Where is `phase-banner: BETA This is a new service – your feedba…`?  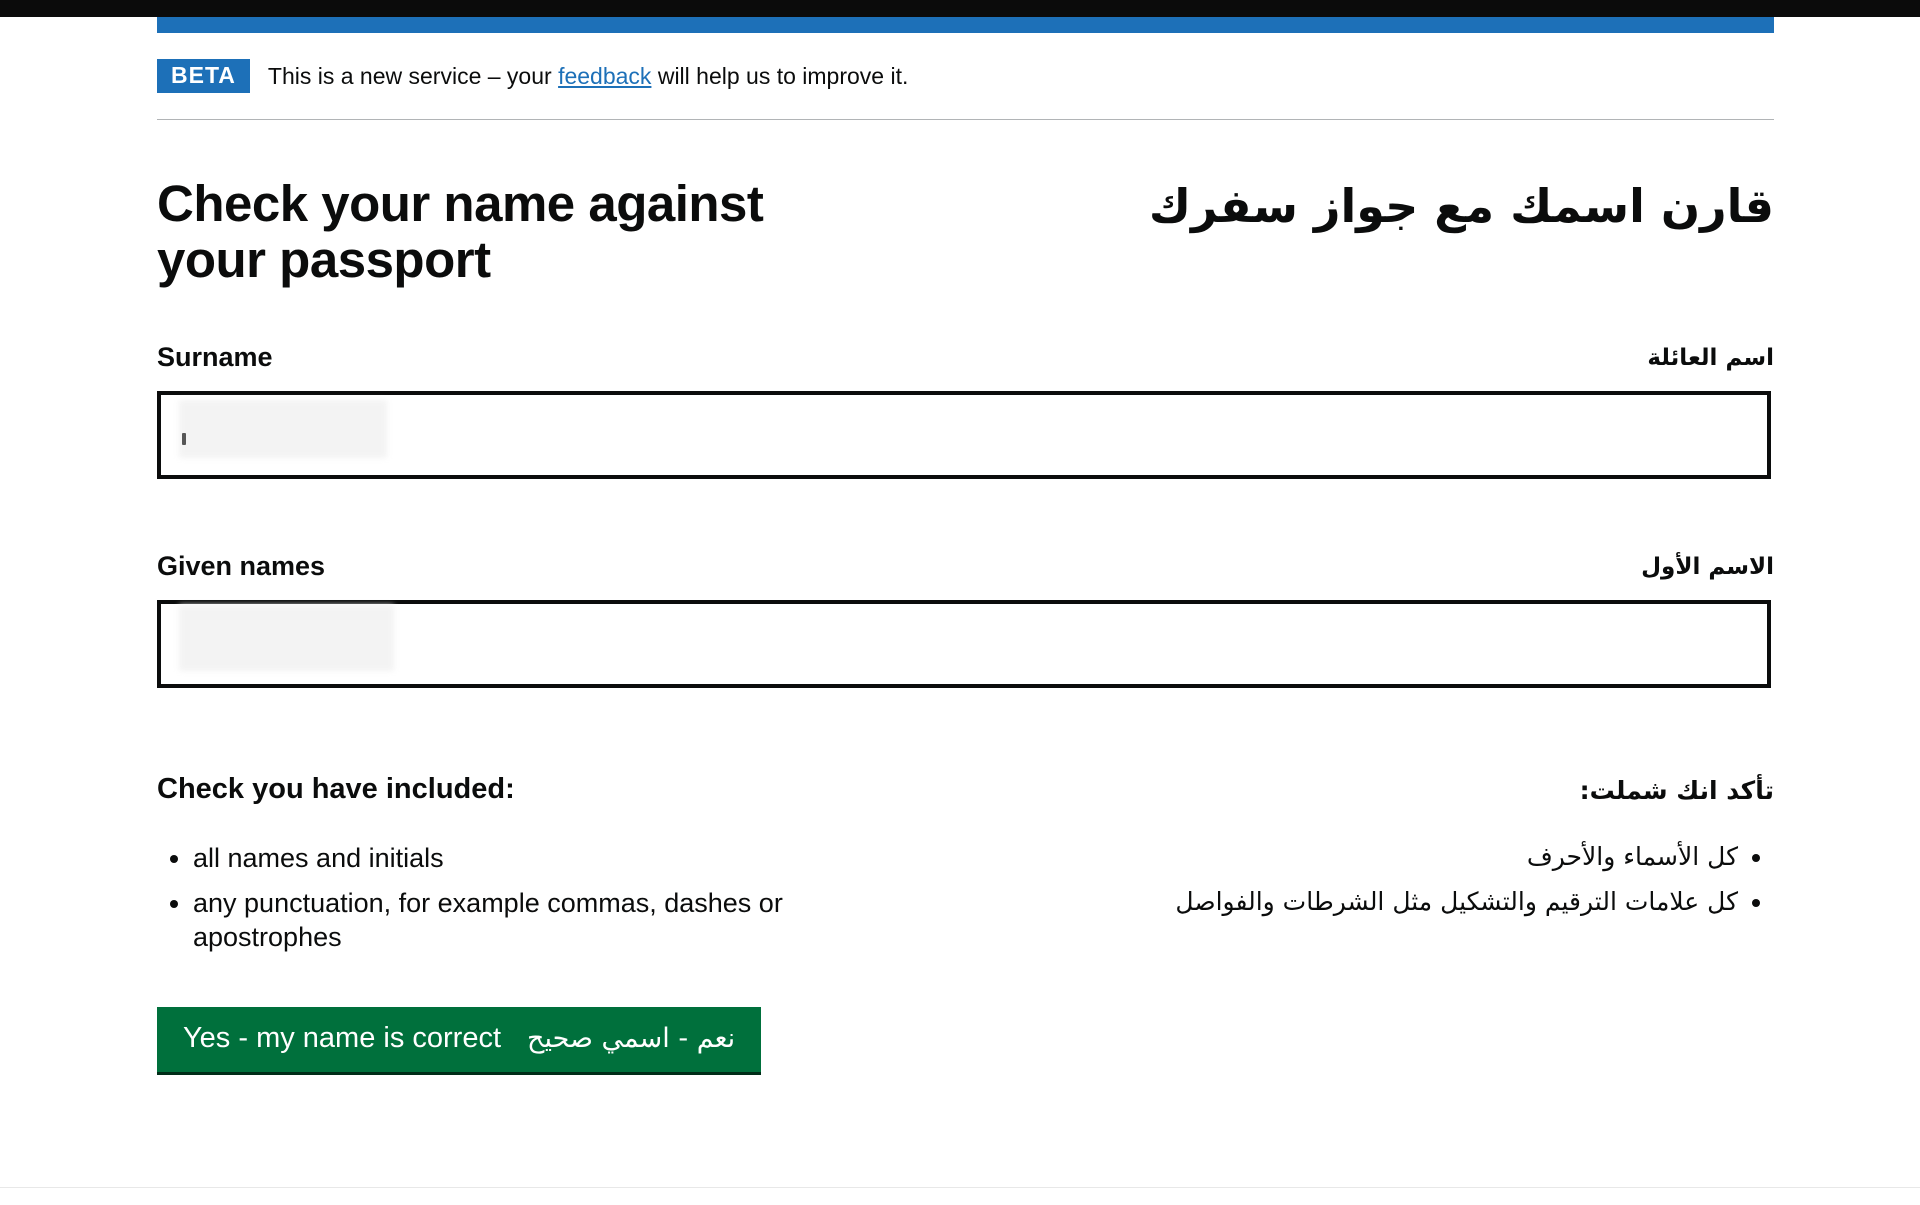
phase-banner: BETA This is a new service – your feedba… is located at coordinates (965, 76).